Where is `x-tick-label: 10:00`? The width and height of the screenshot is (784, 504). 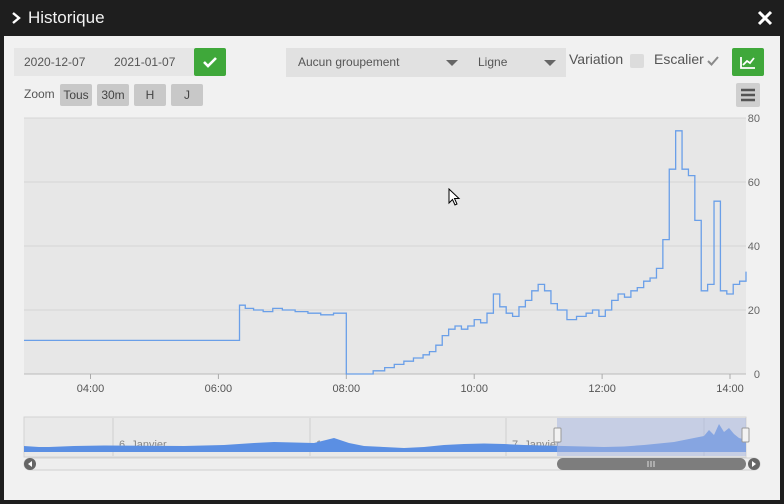
x-tick-label: 10:00 is located at coordinates (474, 389).